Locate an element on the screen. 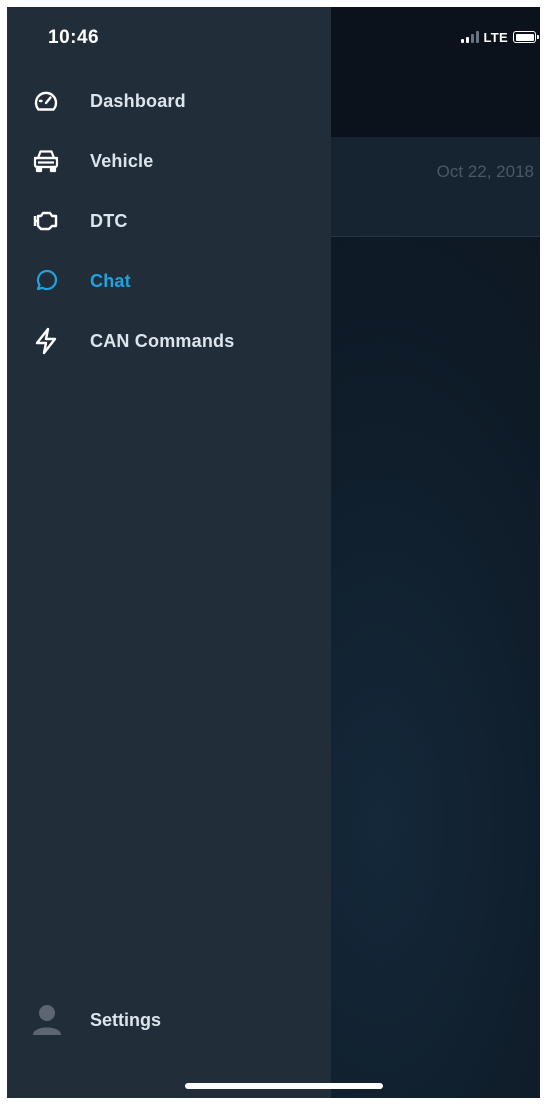 The width and height of the screenshot is (553, 1105). menu-item-can-commands: CAN Commands is located at coordinates (169, 341).